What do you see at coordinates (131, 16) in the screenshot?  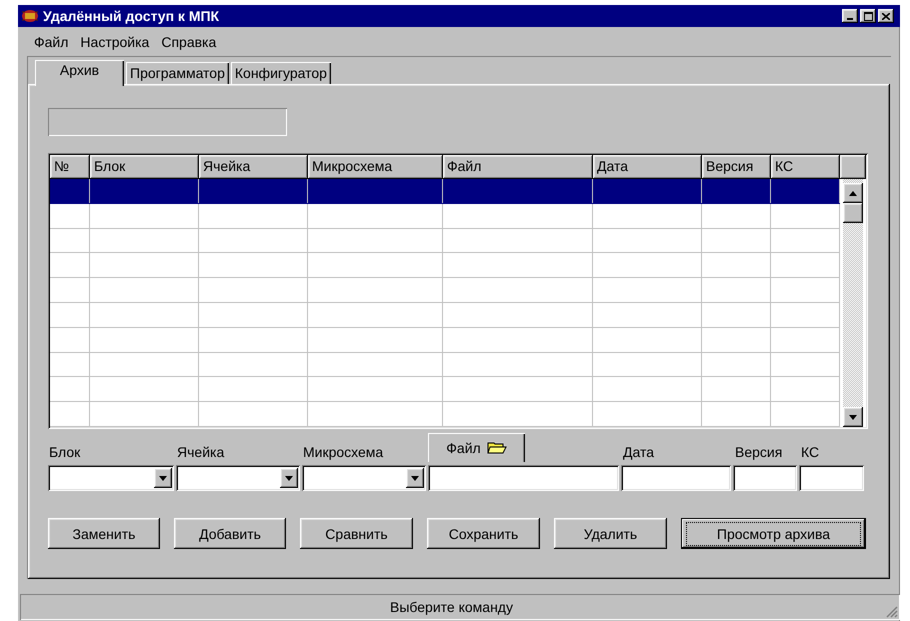 I see `window-title: Удалённый доступ к МПК` at bounding box center [131, 16].